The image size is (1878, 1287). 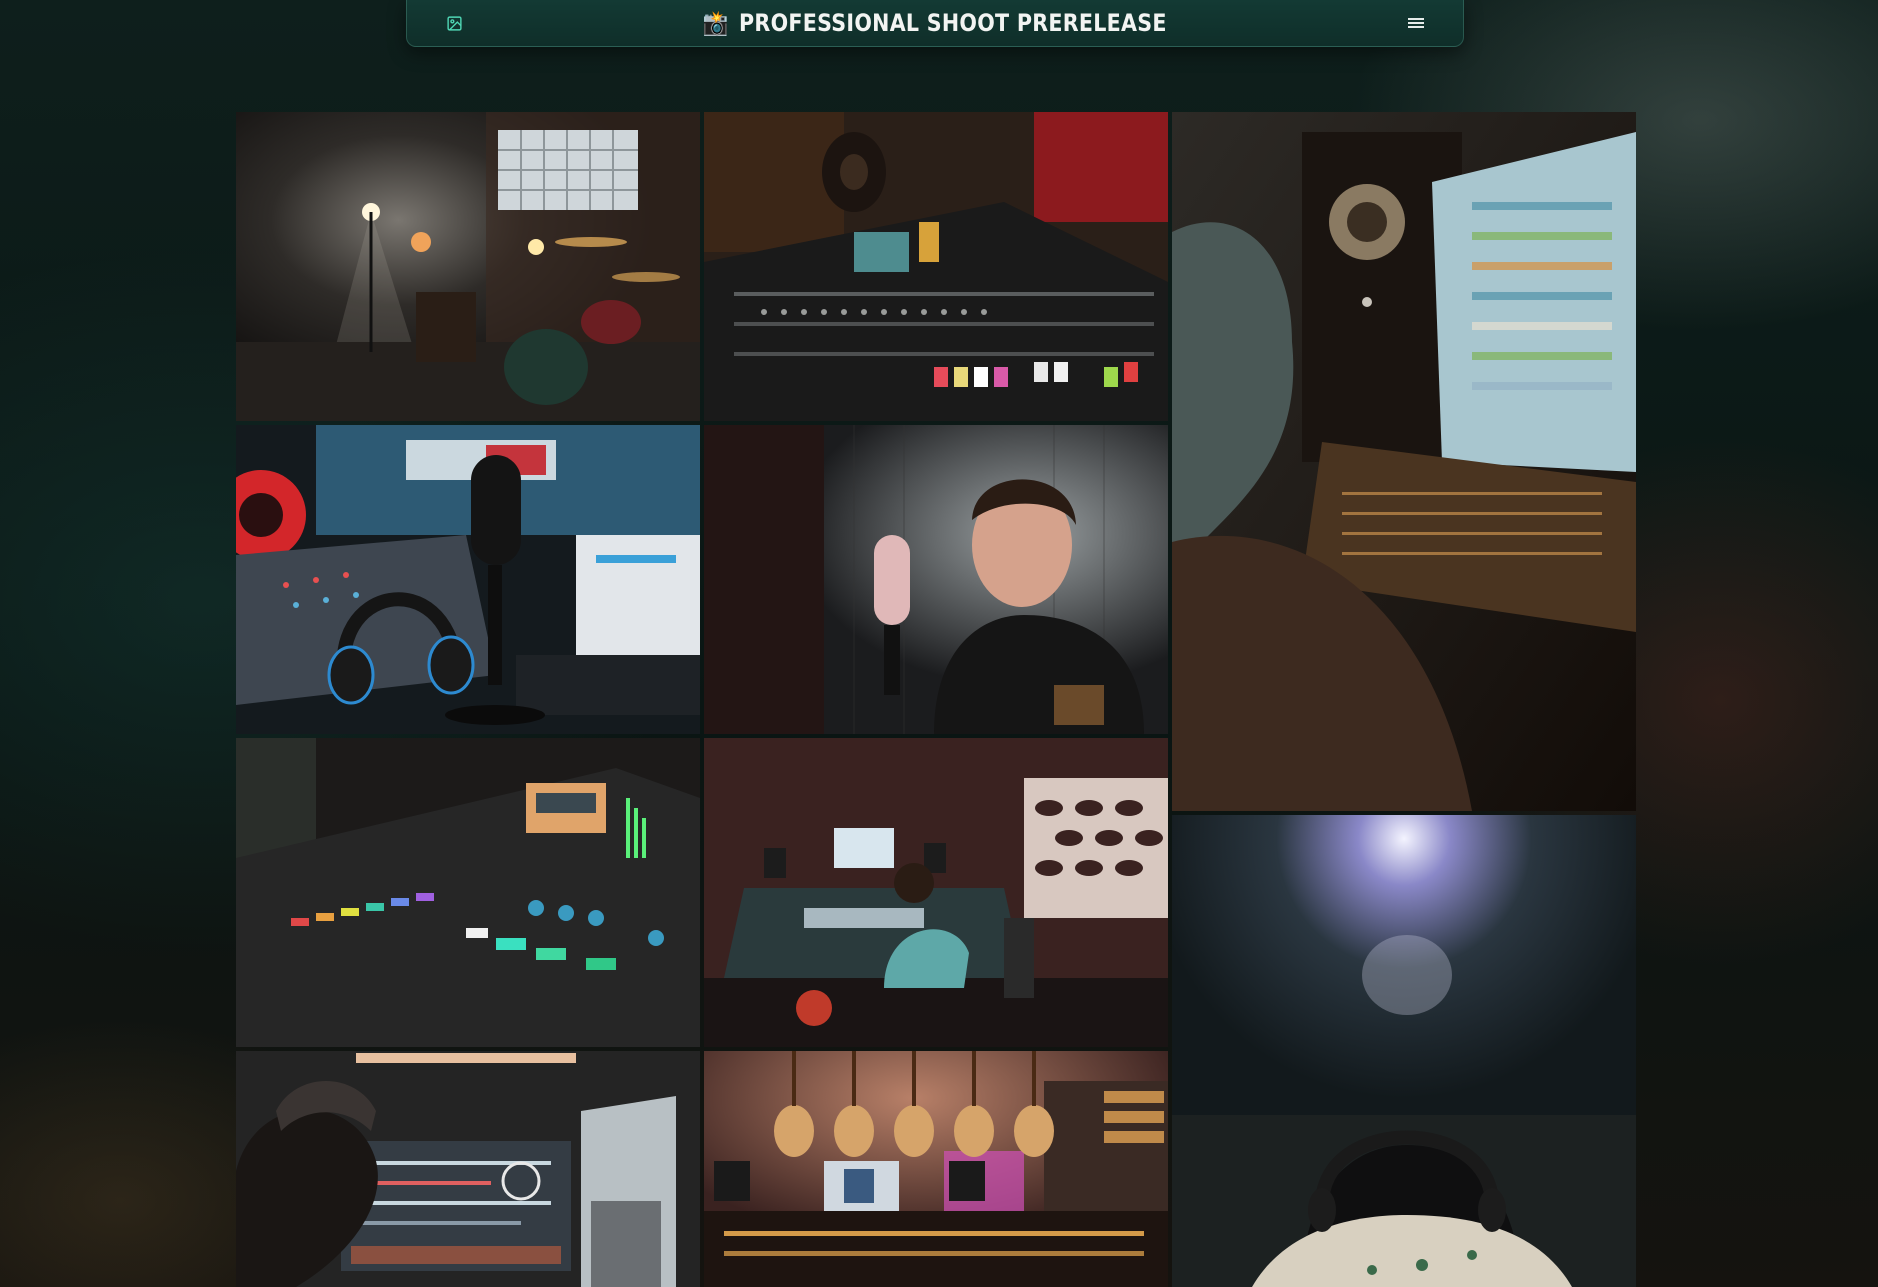 I want to click on gallery-image-producer-daw-monitor, so click(x=1404, y=461).